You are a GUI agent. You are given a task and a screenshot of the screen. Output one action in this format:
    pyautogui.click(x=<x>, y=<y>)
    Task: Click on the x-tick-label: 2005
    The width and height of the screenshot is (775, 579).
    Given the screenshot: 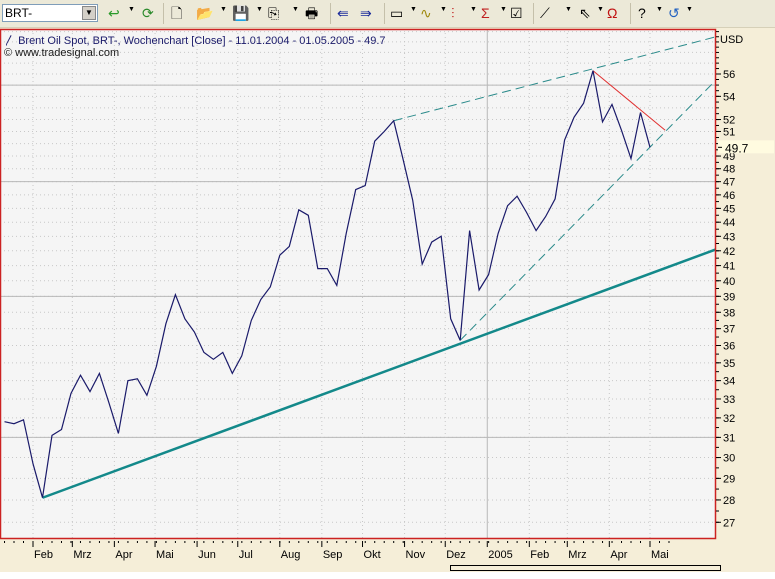 What is the action you would take?
    pyautogui.click(x=500, y=555)
    